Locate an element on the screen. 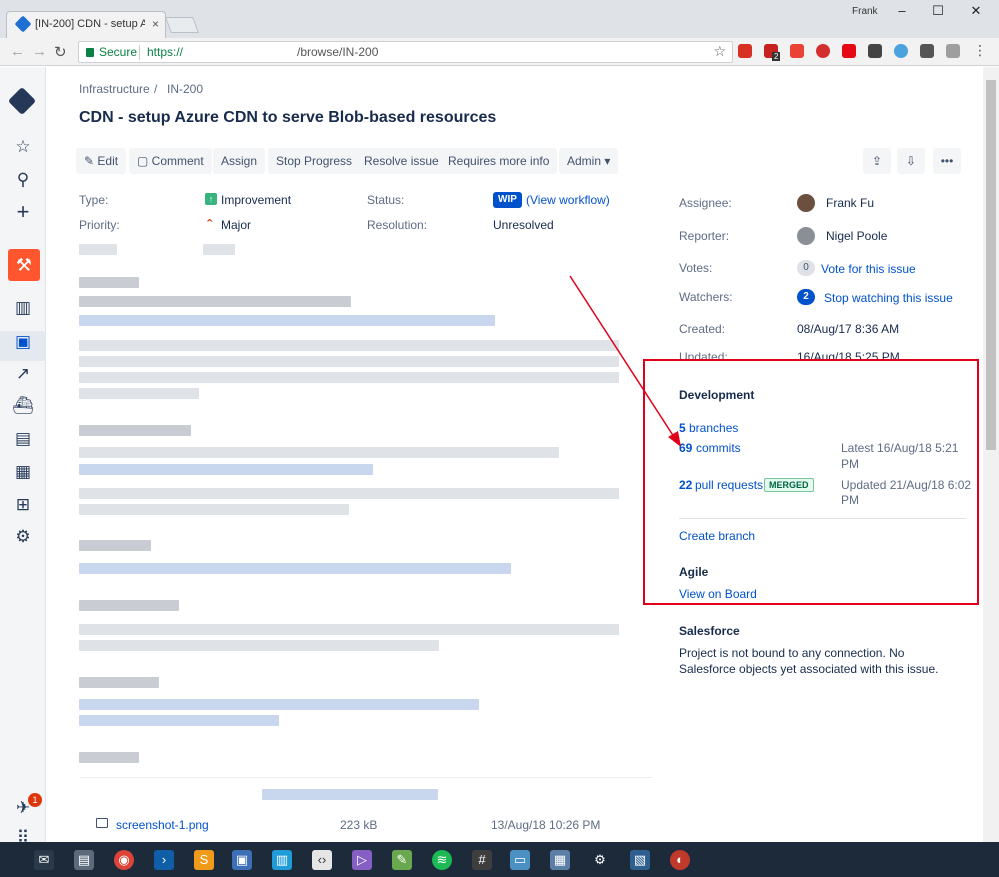 This screenshot has height=877, width=999. mail-icon: ✉ is located at coordinates (44, 860).